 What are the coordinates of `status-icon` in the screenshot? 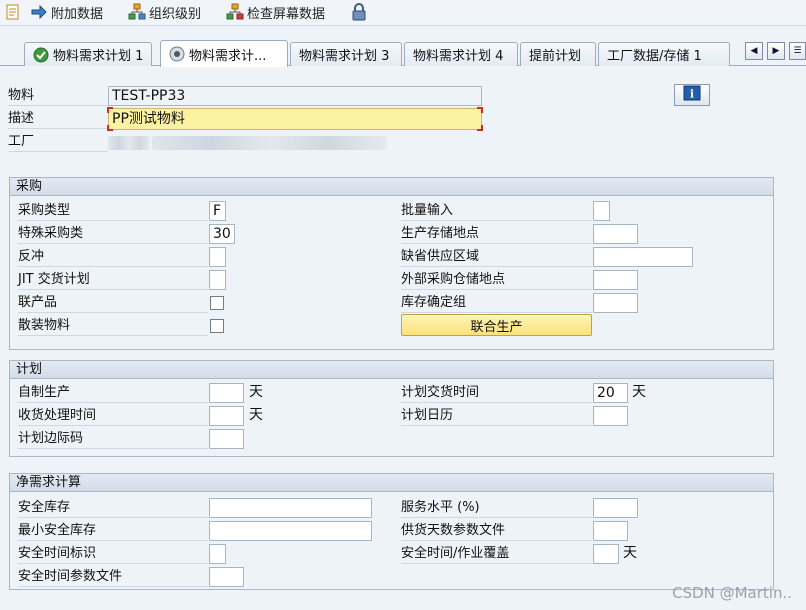 It's located at (177, 54).